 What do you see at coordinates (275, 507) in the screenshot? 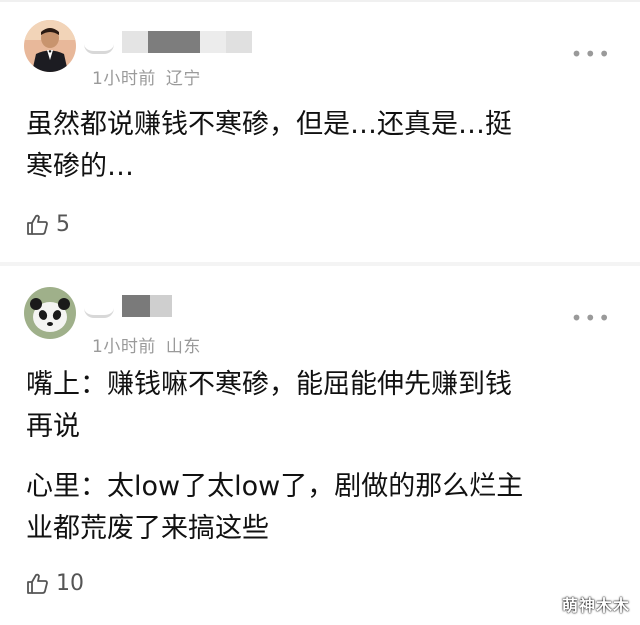
I see `comment-text: 心里：太low了太low了，剧做的那么烂主 业都荒废了来搞这些` at bounding box center [275, 507].